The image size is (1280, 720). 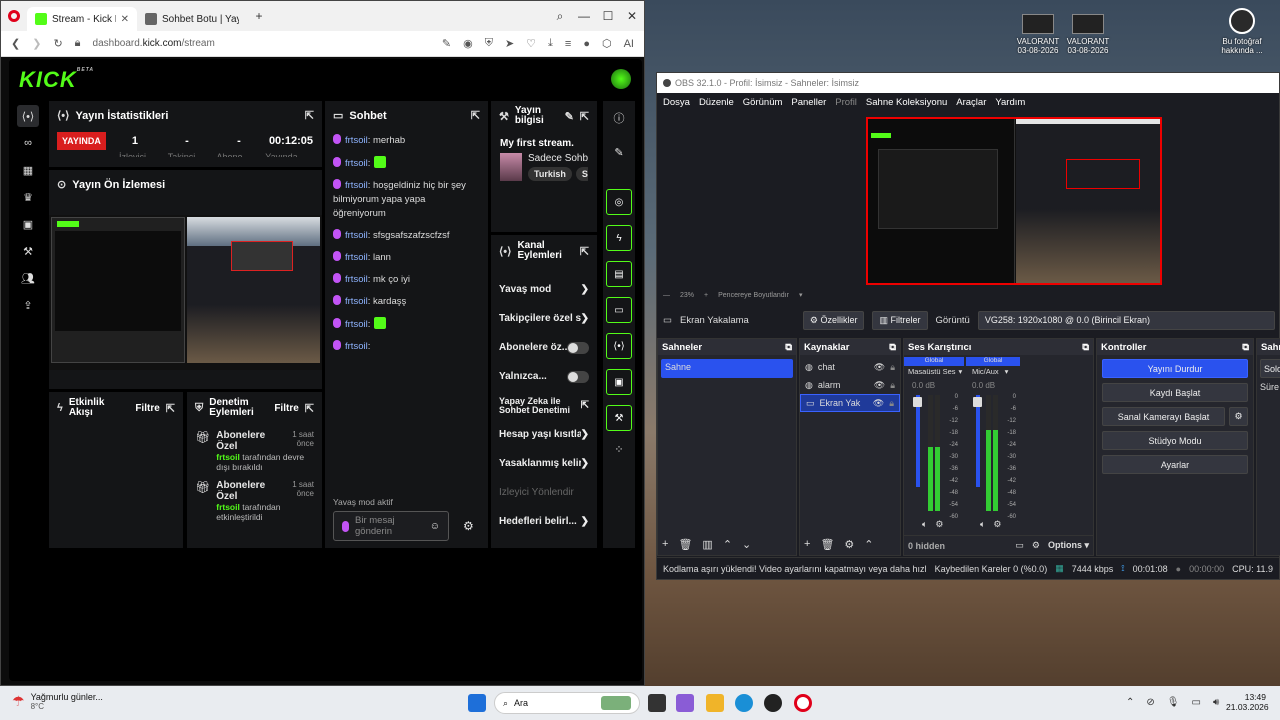 What do you see at coordinates (619, 118) in the screenshot?
I see `info-icon: ⓘ` at bounding box center [619, 118].